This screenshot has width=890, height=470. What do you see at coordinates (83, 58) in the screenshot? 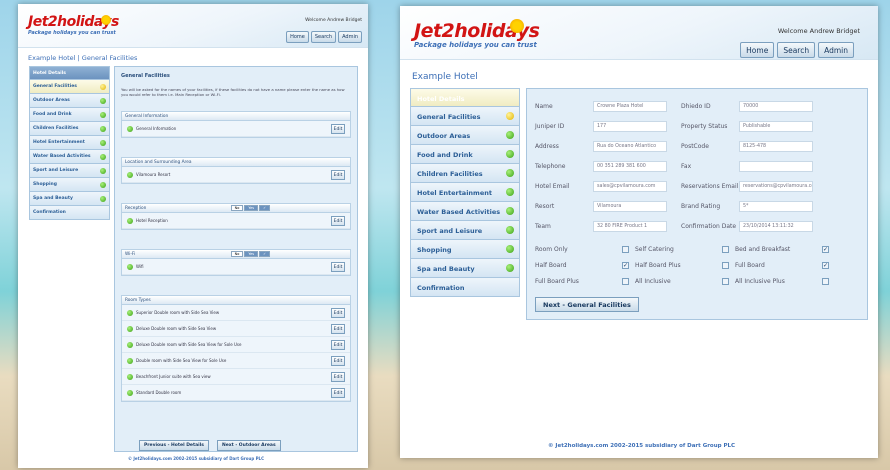
I see `page-title: Example Hotel | General Facilities` at bounding box center [83, 58].